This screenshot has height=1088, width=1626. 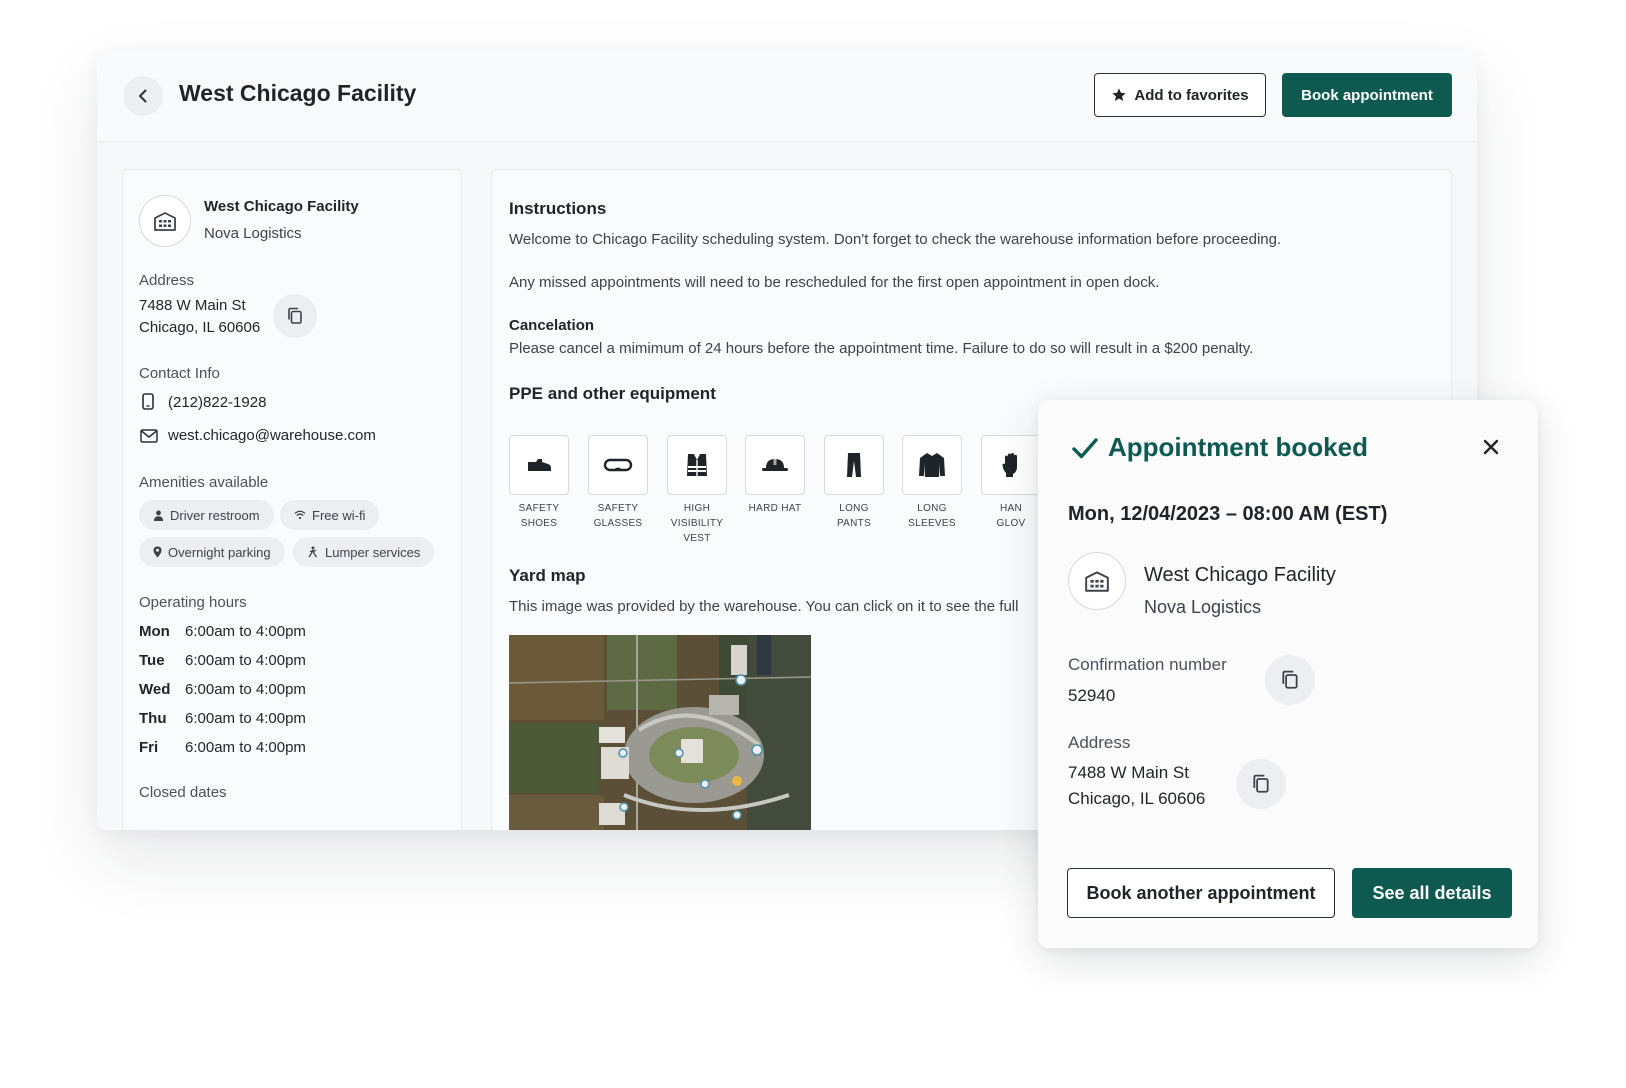 I want to click on facility-org: Nova Logistics, so click(x=253, y=233).